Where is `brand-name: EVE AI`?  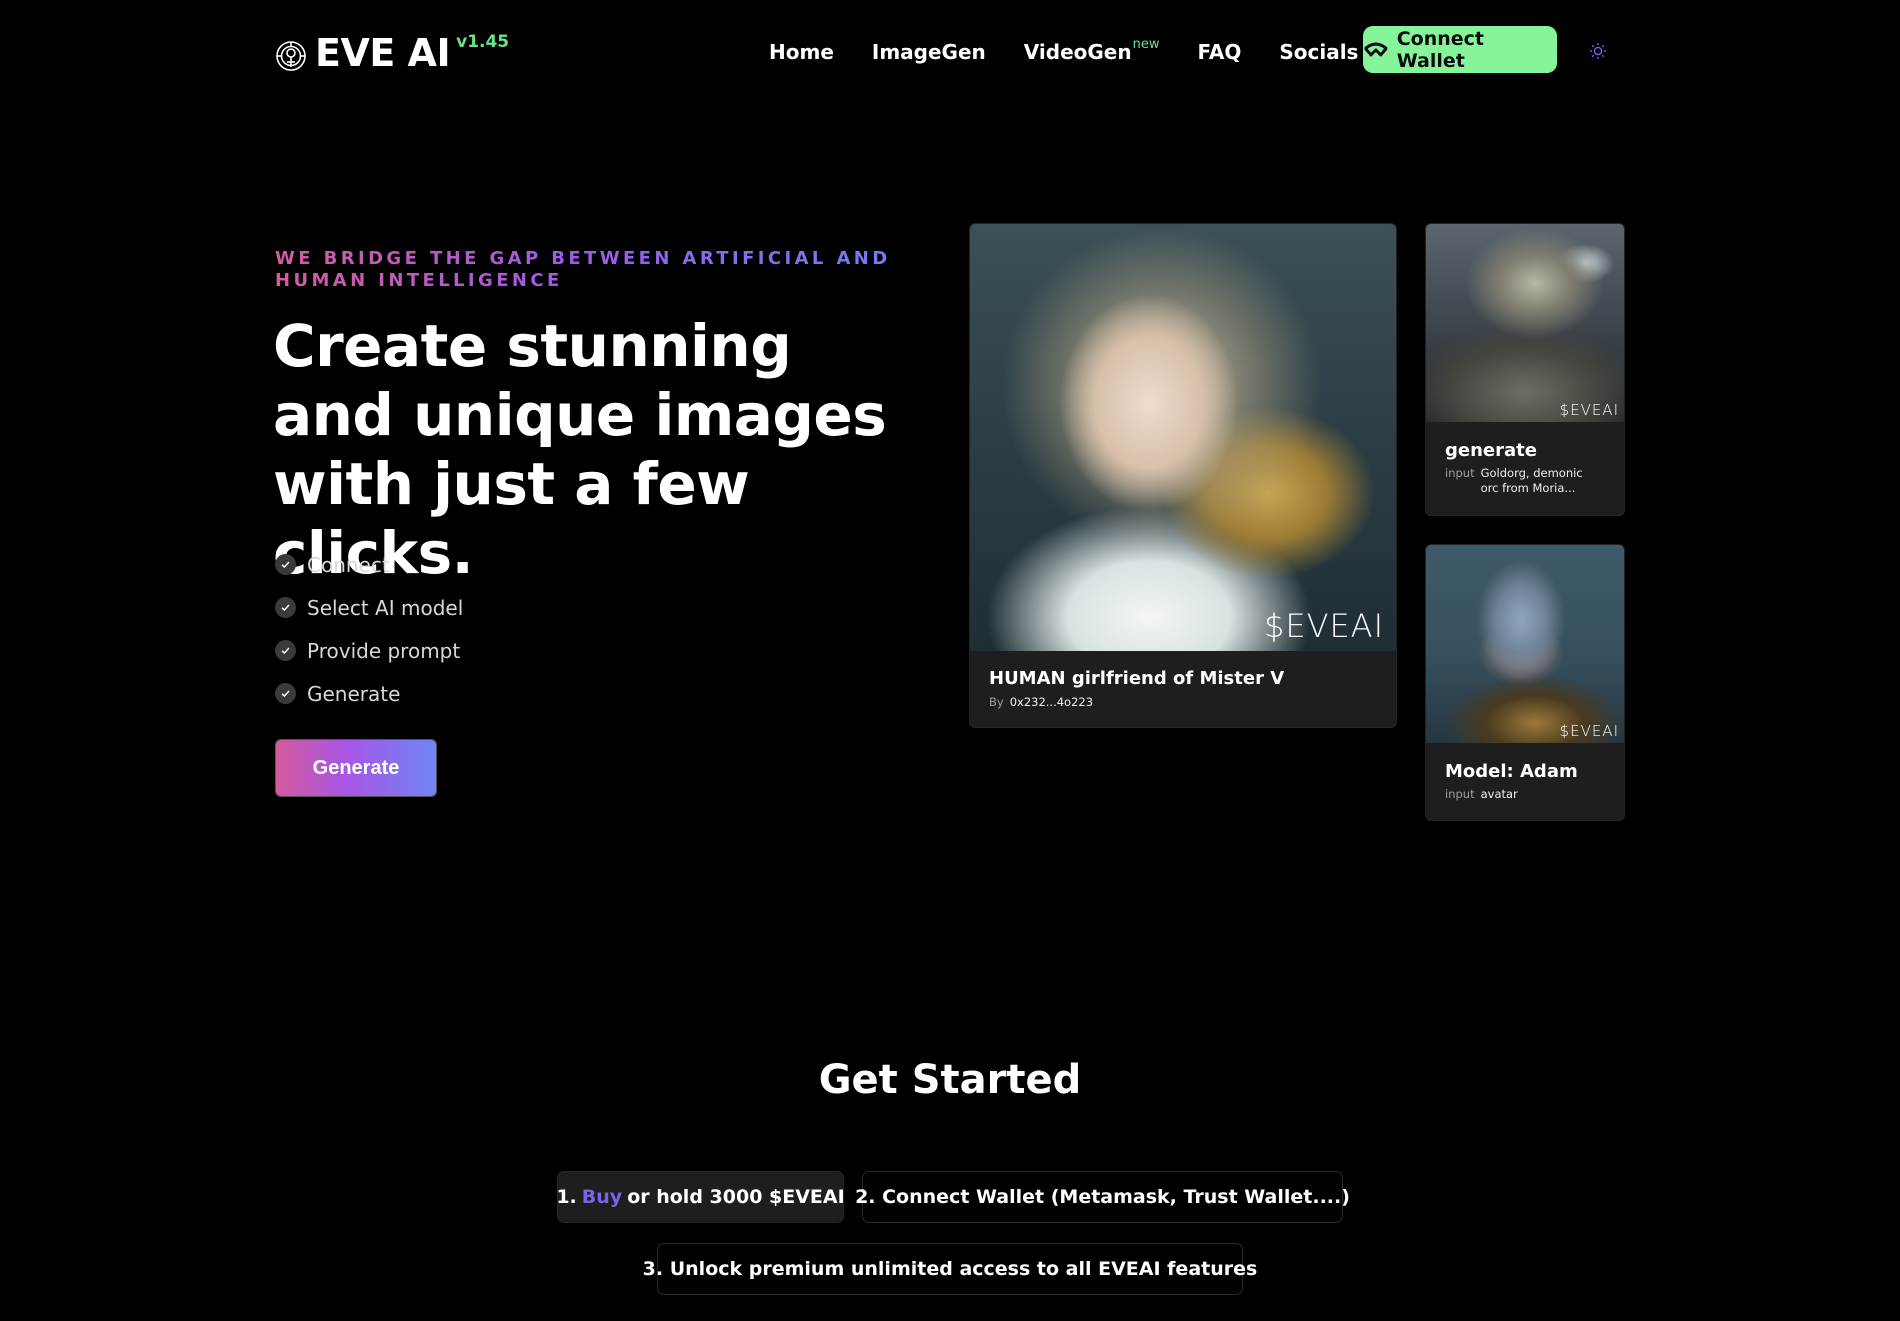
brand-name: EVE AI is located at coordinates (383, 53).